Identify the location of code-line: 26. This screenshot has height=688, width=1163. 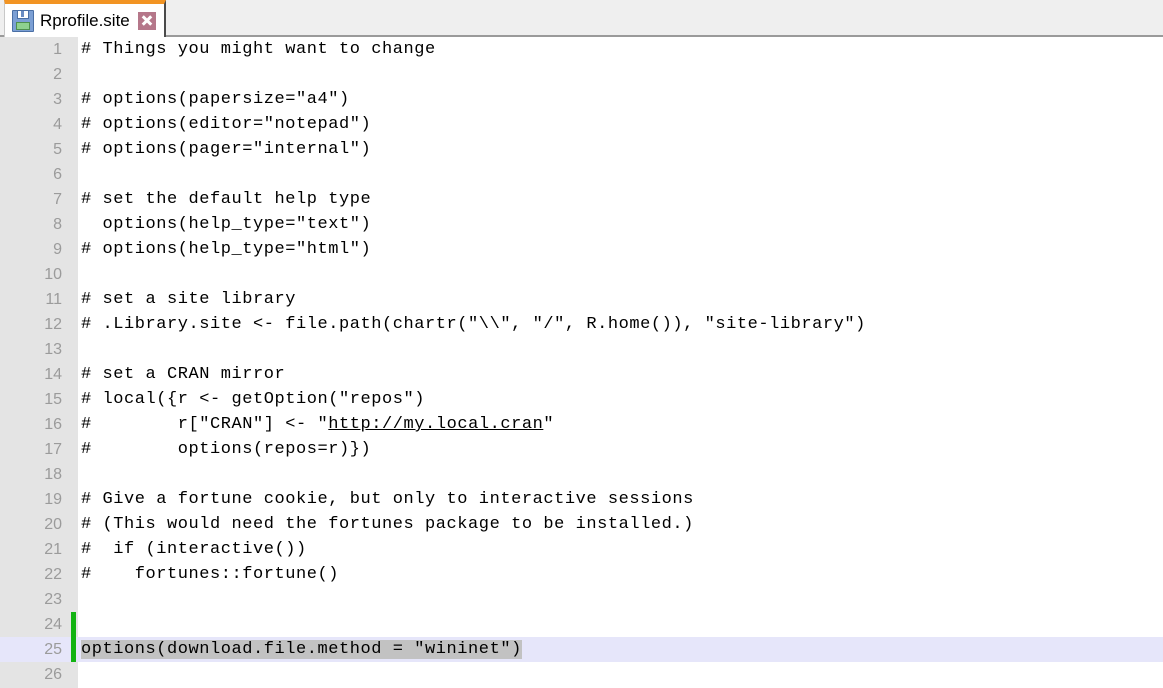
(581, 674).